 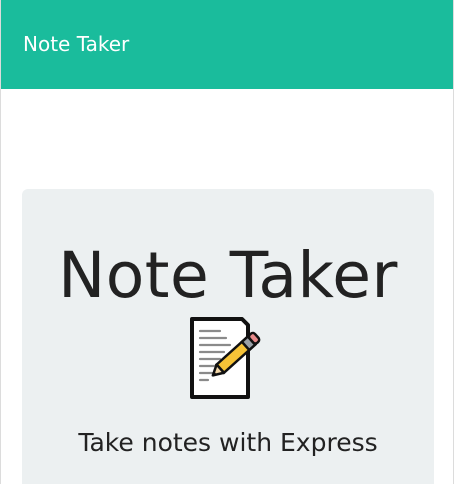 I want to click on page-subtitle: Take notes with Express, so click(x=228, y=442).